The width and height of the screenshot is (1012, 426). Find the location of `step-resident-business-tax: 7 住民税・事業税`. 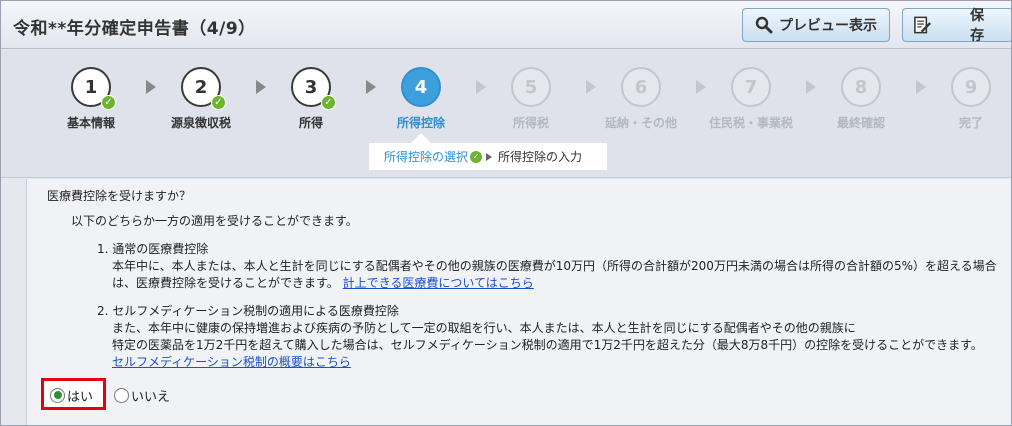

step-resident-business-tax: 7 住民税・事業税 is located at coordinates (751, 99).